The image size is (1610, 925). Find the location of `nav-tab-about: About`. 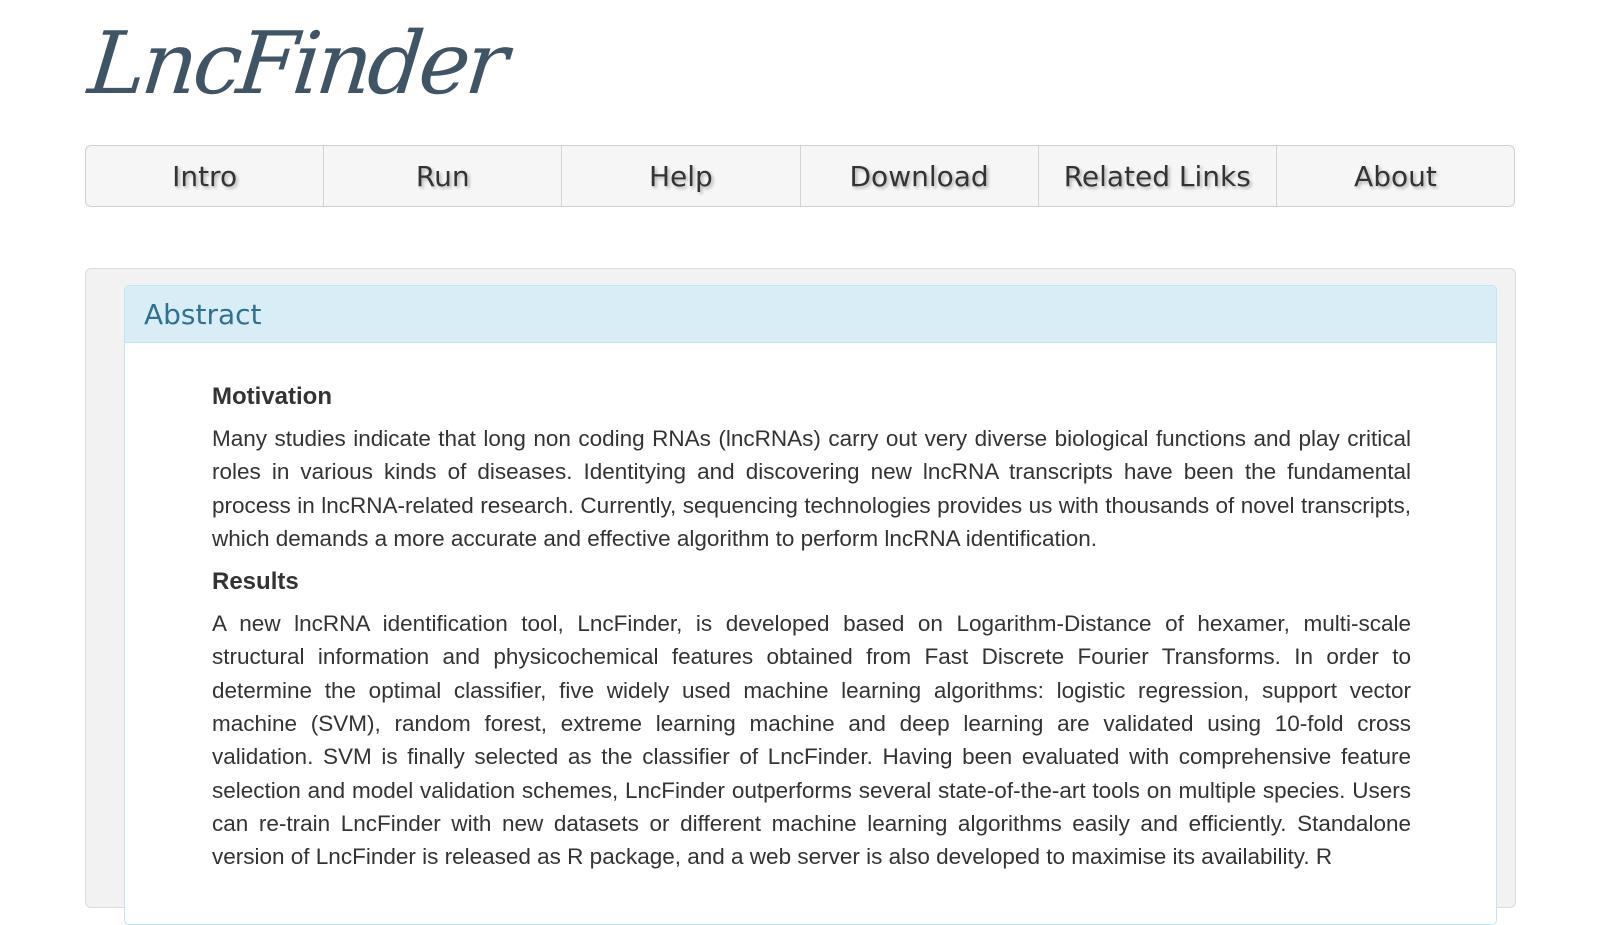

nav-tab-about: About is located at coordinates (1395, 176).